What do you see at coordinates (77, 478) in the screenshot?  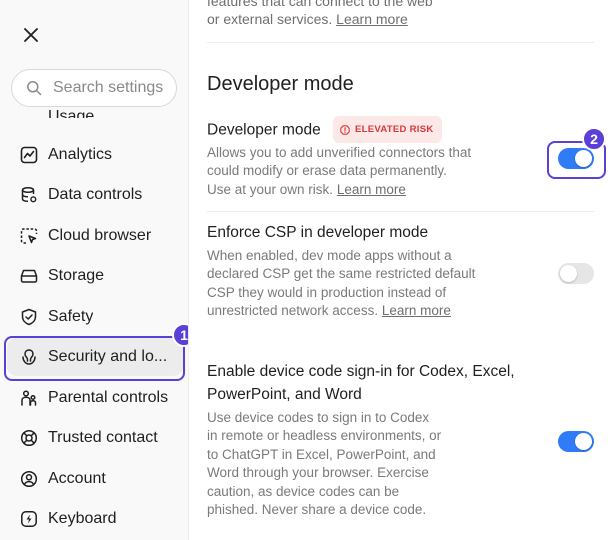 I see `sidebar-item-label: Account` at bounding box center [77, 478].